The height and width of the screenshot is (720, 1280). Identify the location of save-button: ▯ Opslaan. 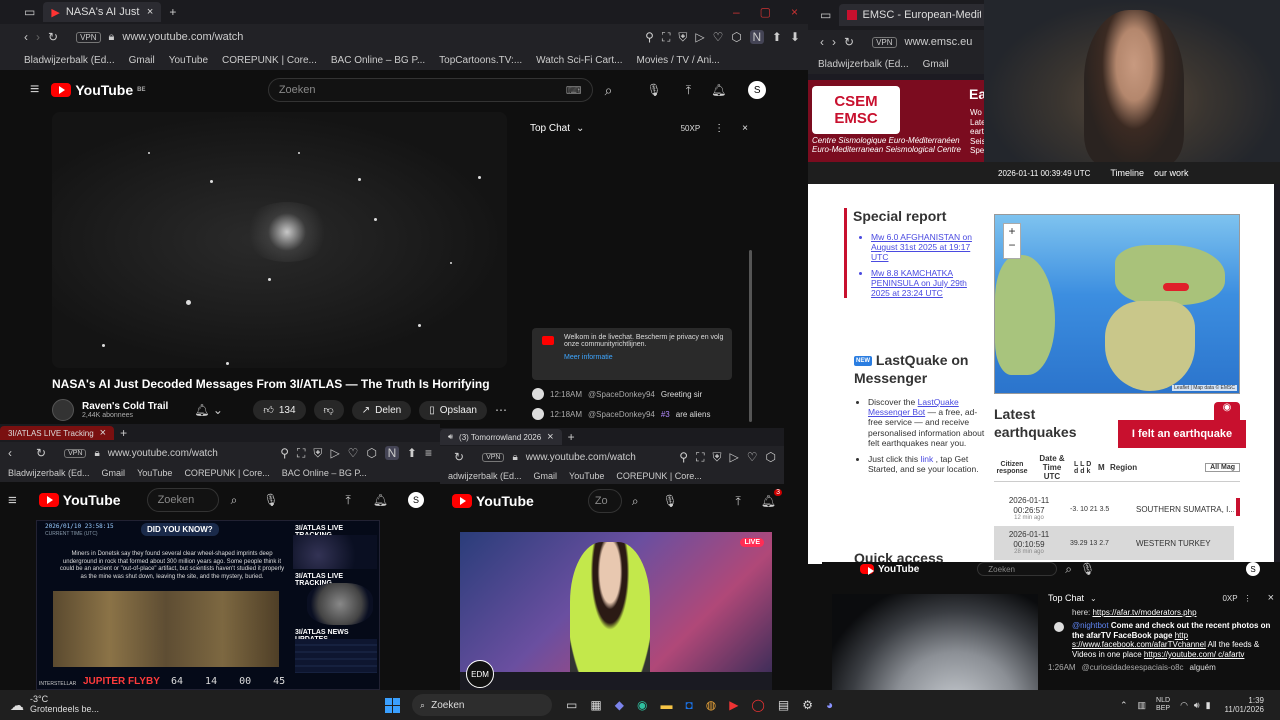
(453, 410).